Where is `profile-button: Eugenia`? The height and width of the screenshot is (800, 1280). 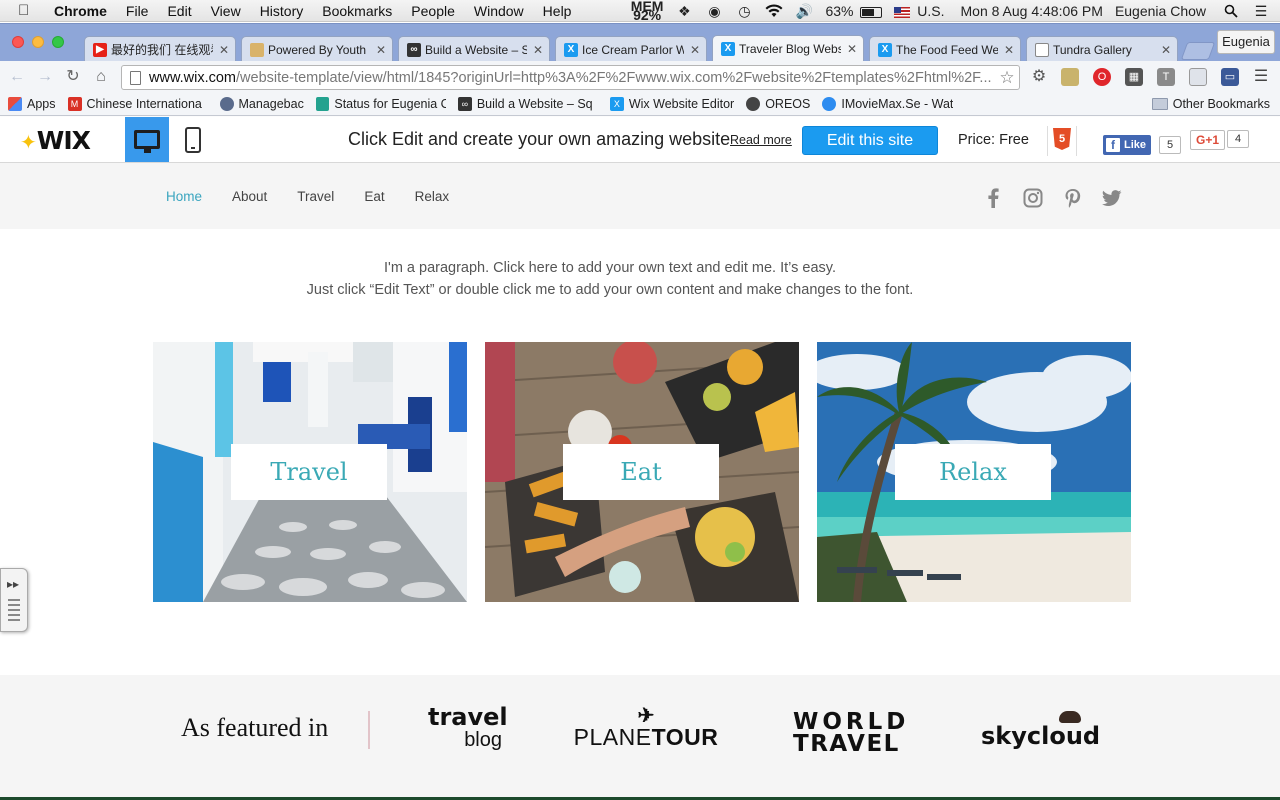
profile-button: Eugenia is located at coordinates (1246, 42).